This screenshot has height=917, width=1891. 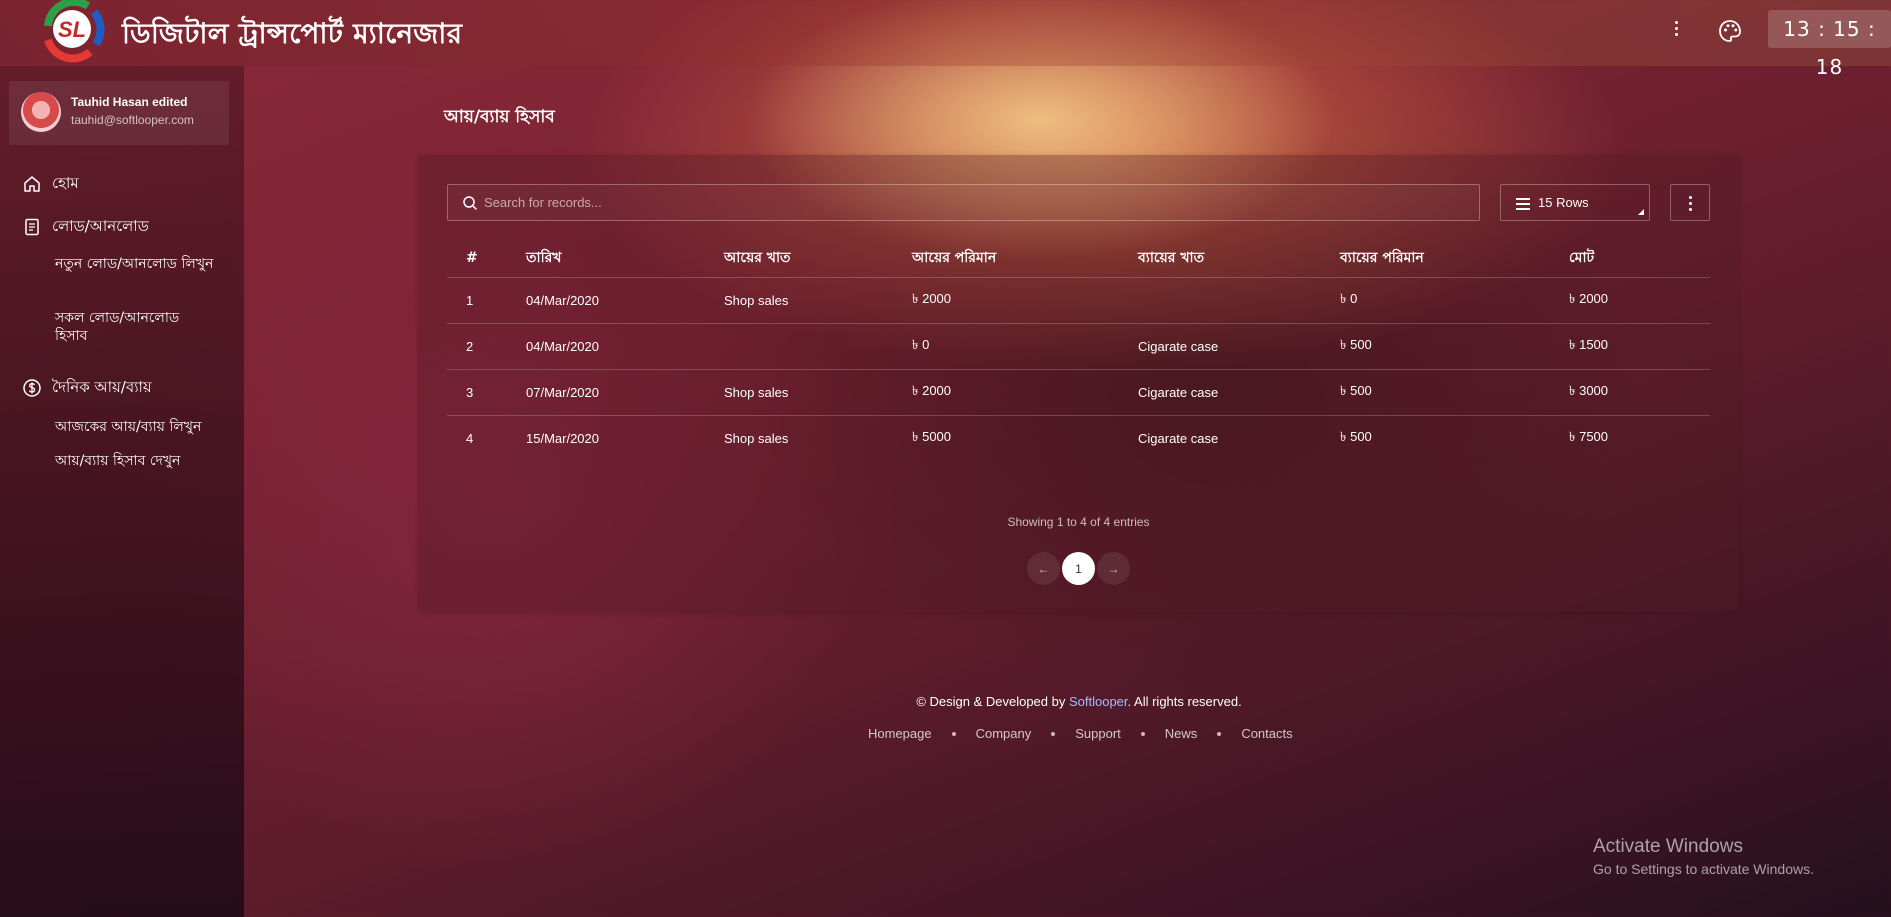 I want to click on table-cell: 15/Mar/2020, so click(x=562, y=438).